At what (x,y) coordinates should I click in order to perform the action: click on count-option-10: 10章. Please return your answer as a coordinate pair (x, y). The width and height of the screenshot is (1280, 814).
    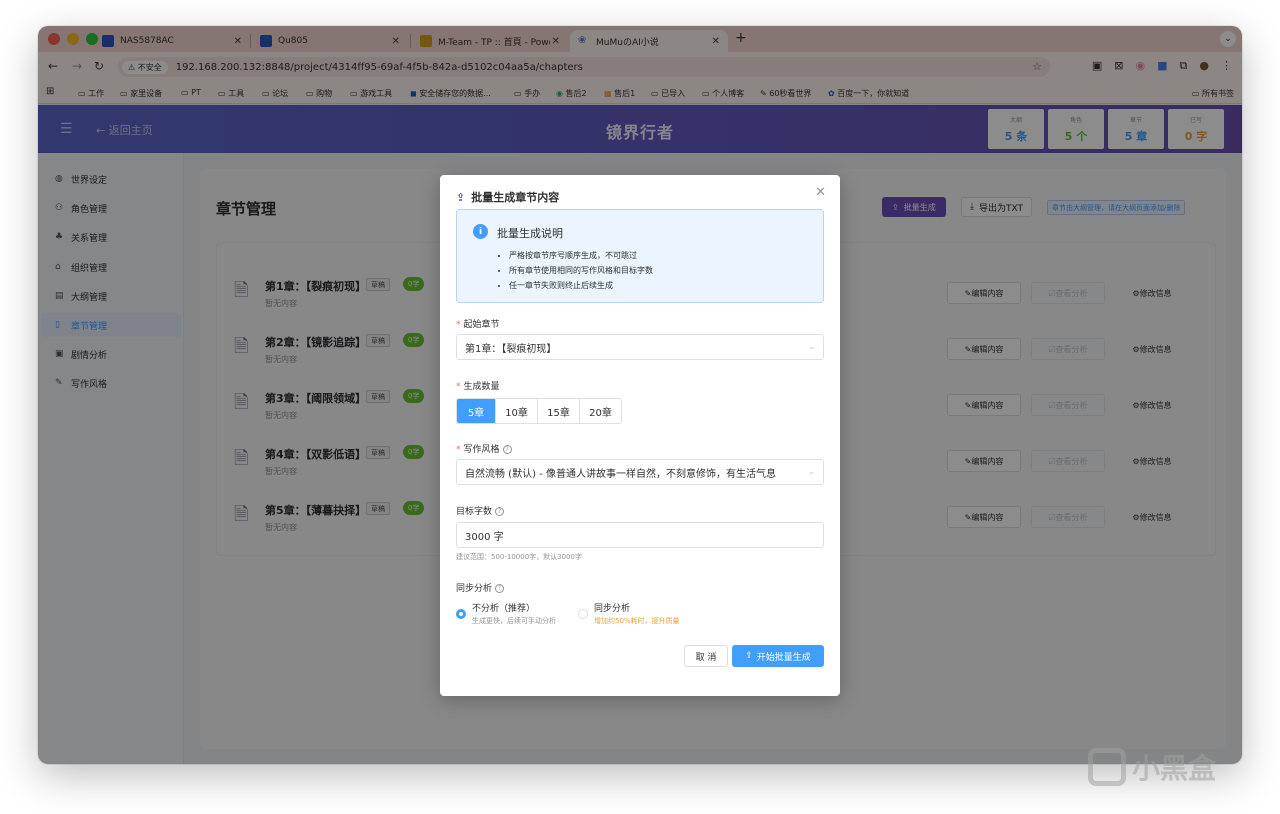
    Looking at the image, I should click on (516, 411).